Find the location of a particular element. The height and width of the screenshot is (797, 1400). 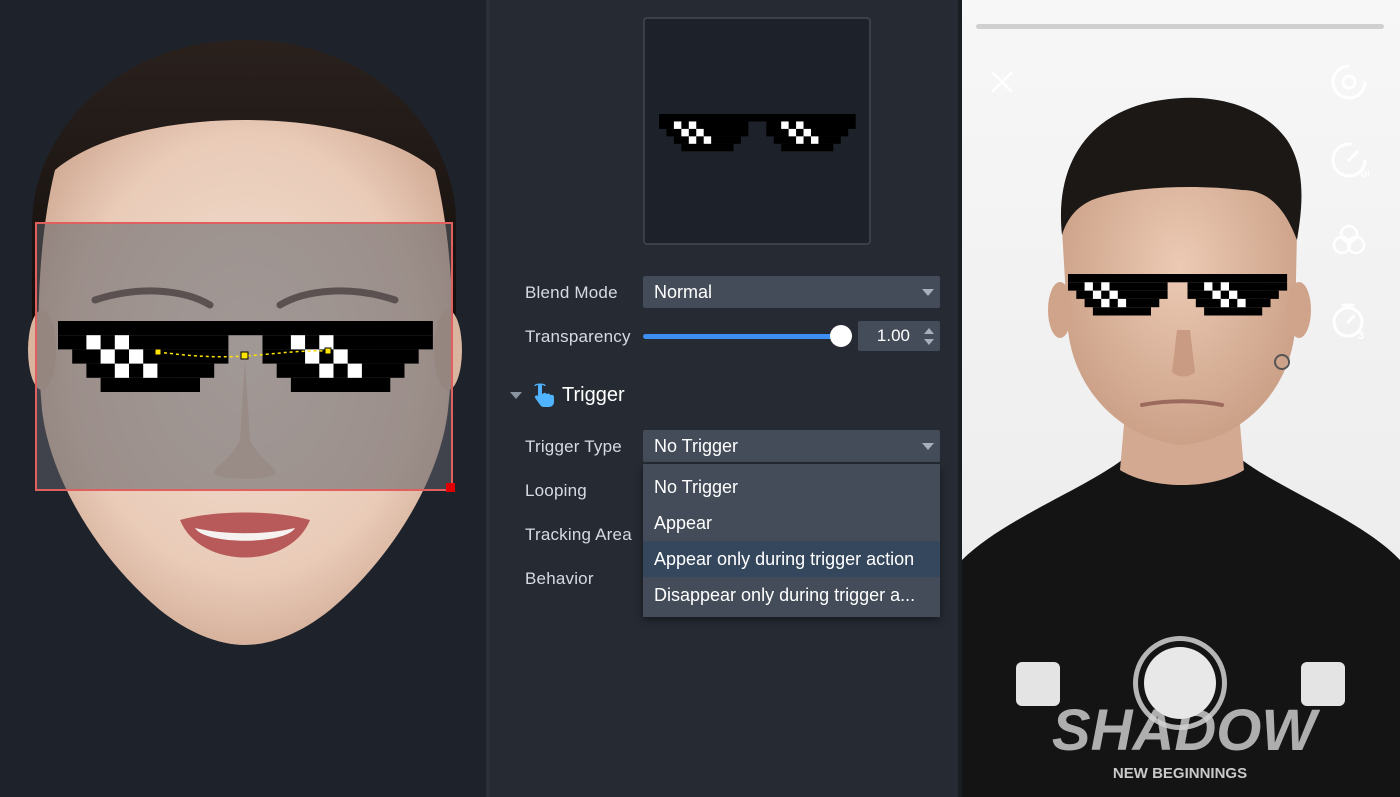

looping-label: Looping is located at coordinates (556, 490).